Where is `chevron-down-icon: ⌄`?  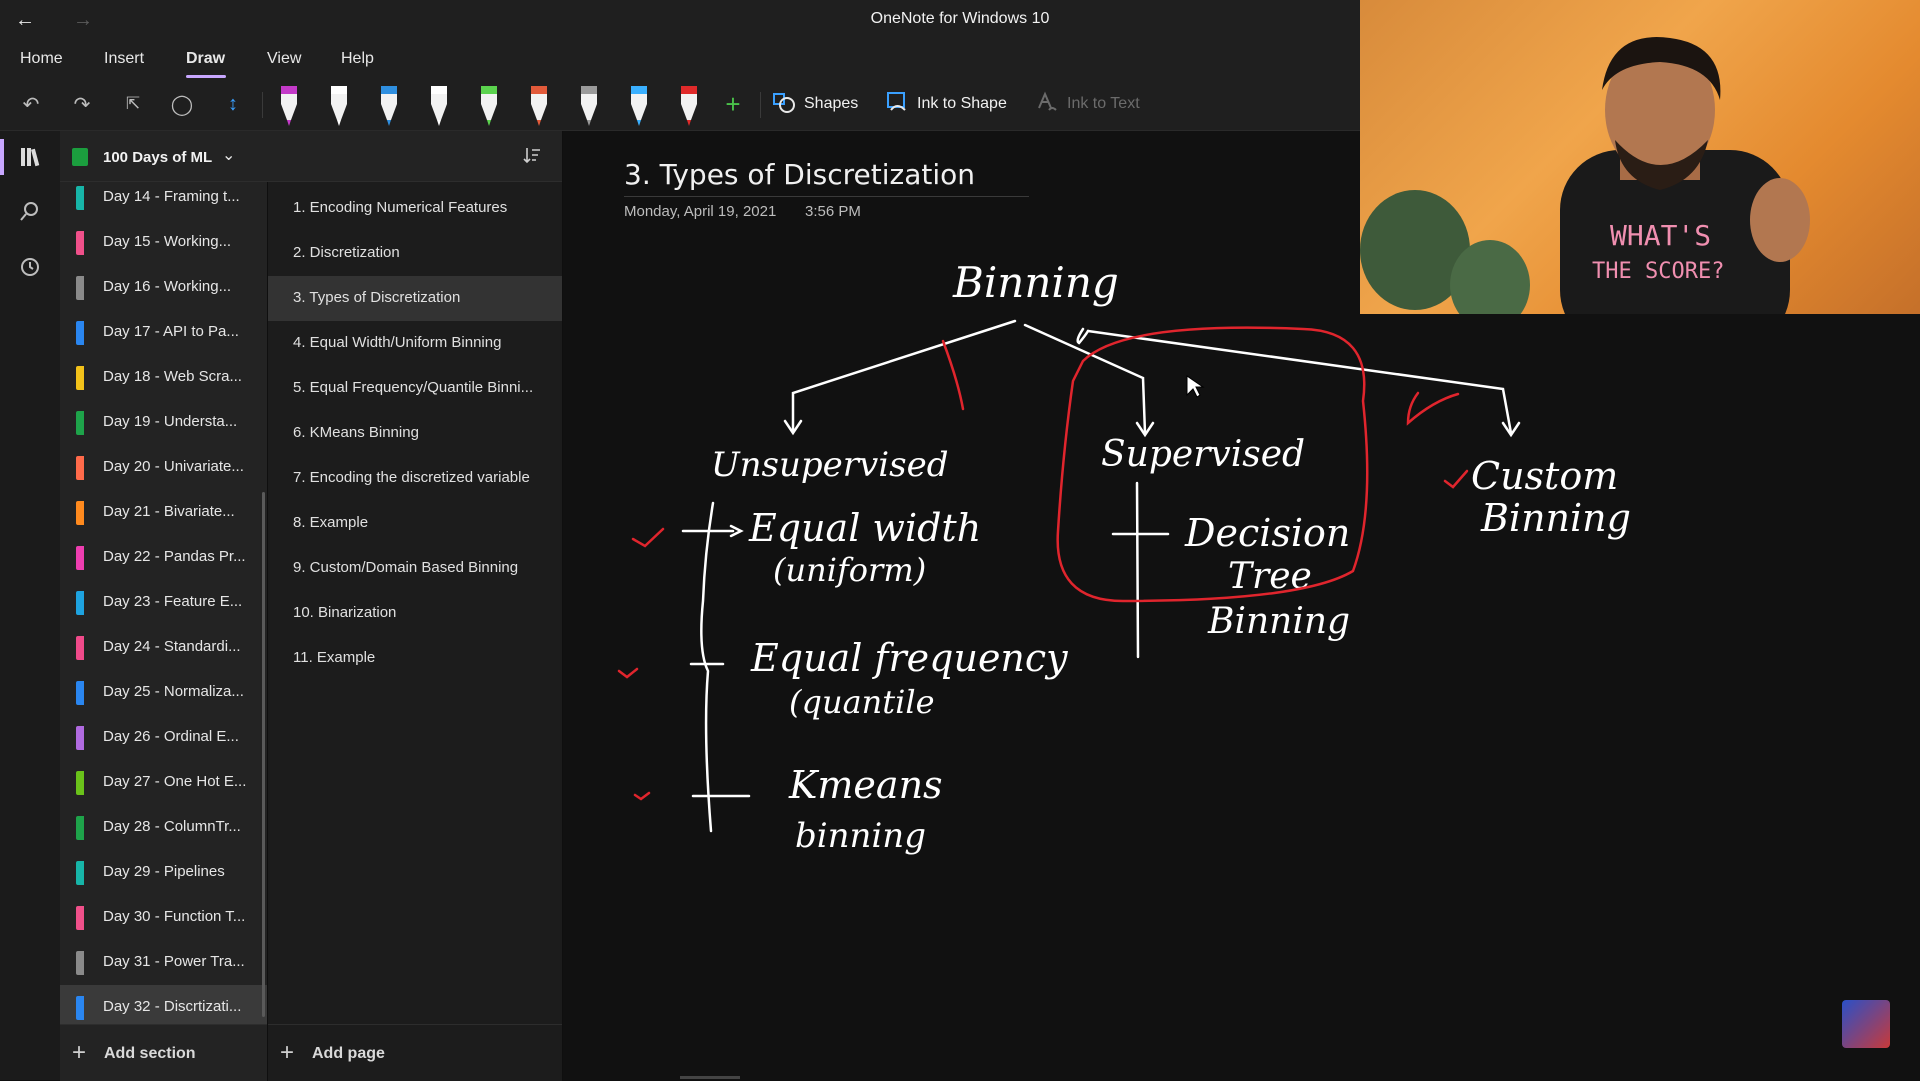
chevron-down-icon: ⌄ is located at coordinates (228, 155).